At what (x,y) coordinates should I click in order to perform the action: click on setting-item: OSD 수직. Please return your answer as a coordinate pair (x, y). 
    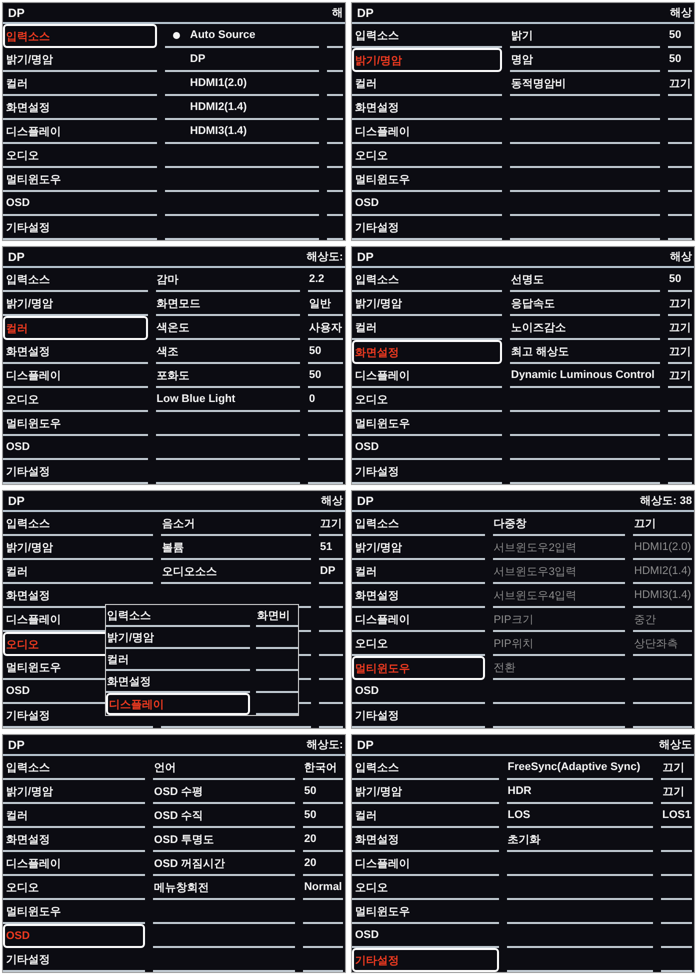
    Looking at the image, I should click on (224, 816).